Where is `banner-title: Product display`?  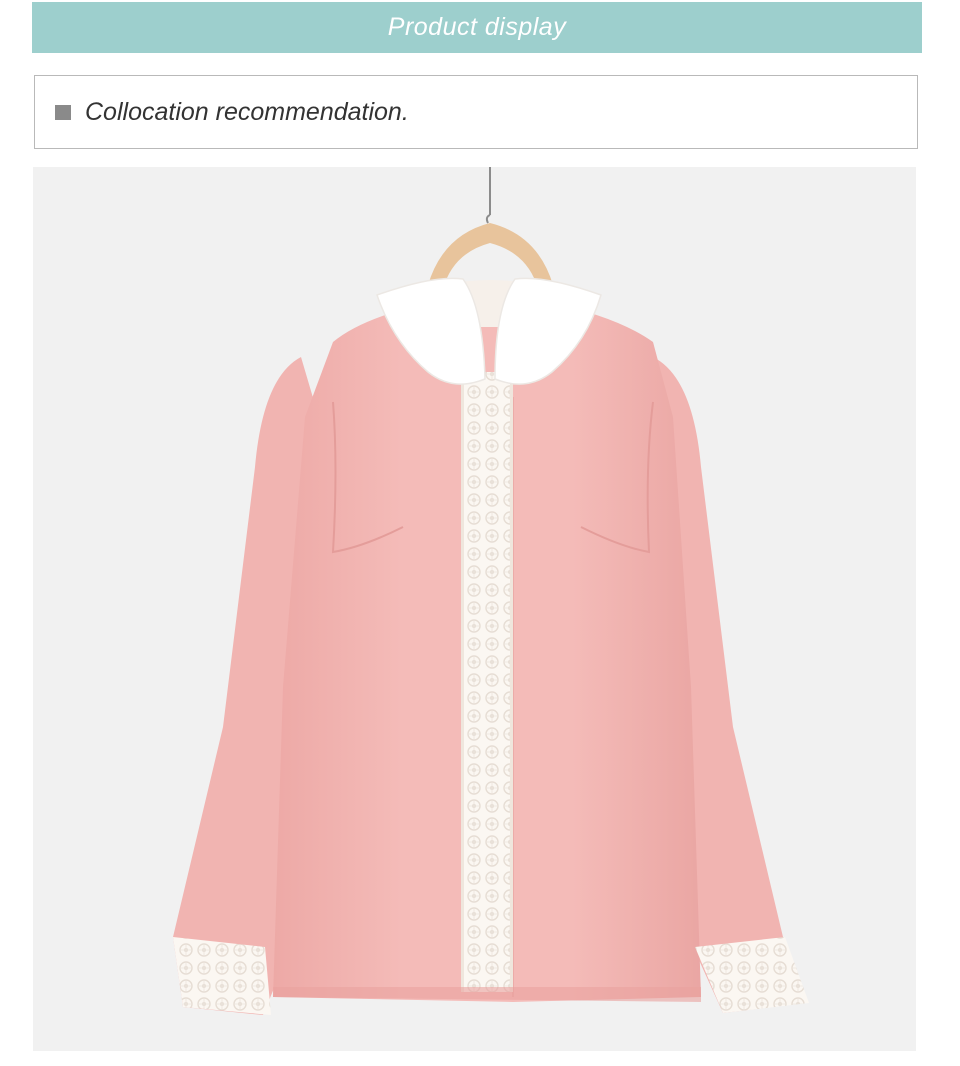 banner-title: Product display is located at coordinates (477, 27).